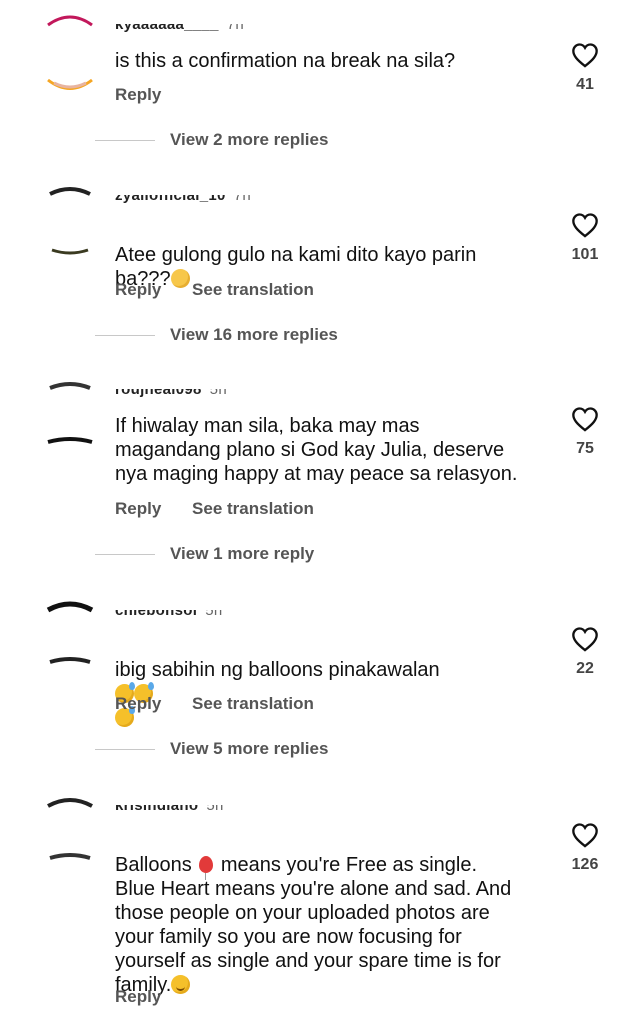 This screenshot has width=635, height=1024. I want to click on like-button: 75, so click(585, 432).